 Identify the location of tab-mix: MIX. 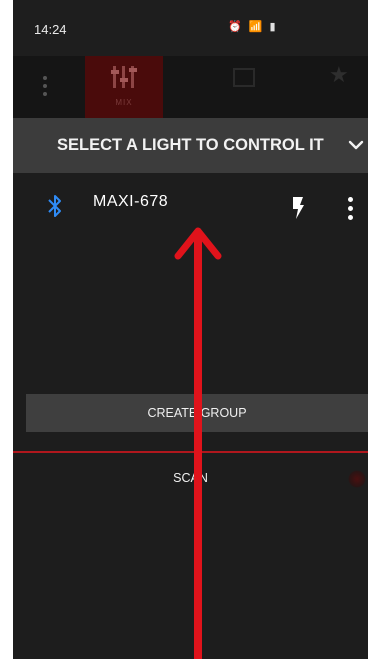
(124, 87).